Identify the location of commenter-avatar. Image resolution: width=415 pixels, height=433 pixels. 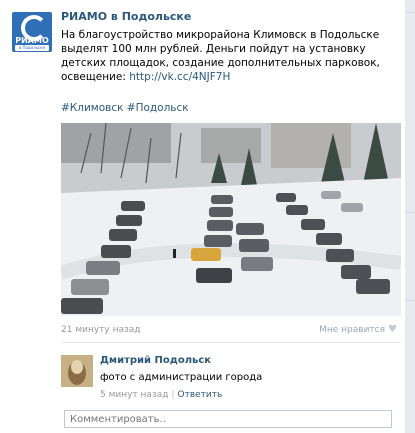
(77, 371).